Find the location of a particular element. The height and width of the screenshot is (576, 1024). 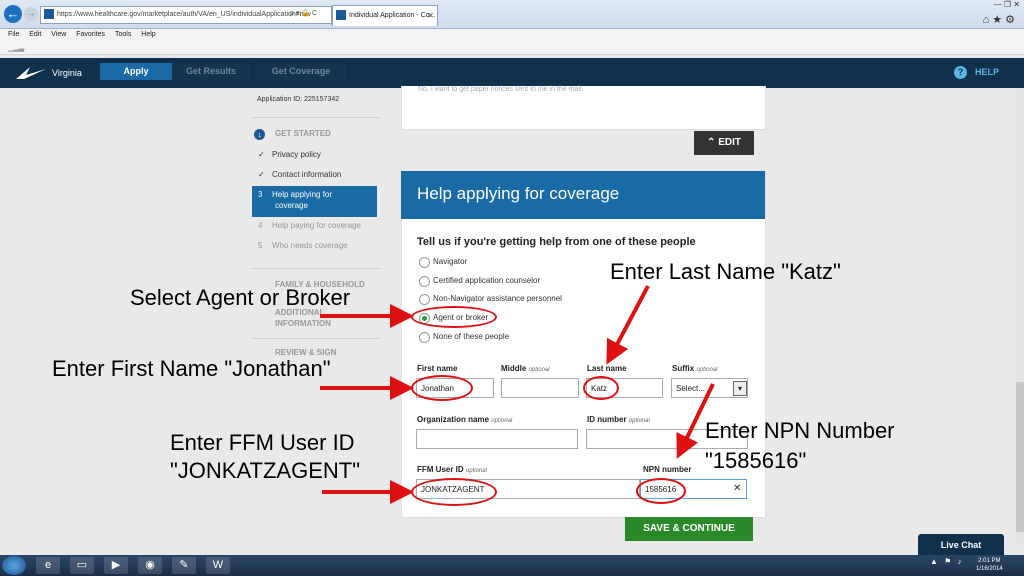

highlight-last-name is located at coordinates (601, 388).